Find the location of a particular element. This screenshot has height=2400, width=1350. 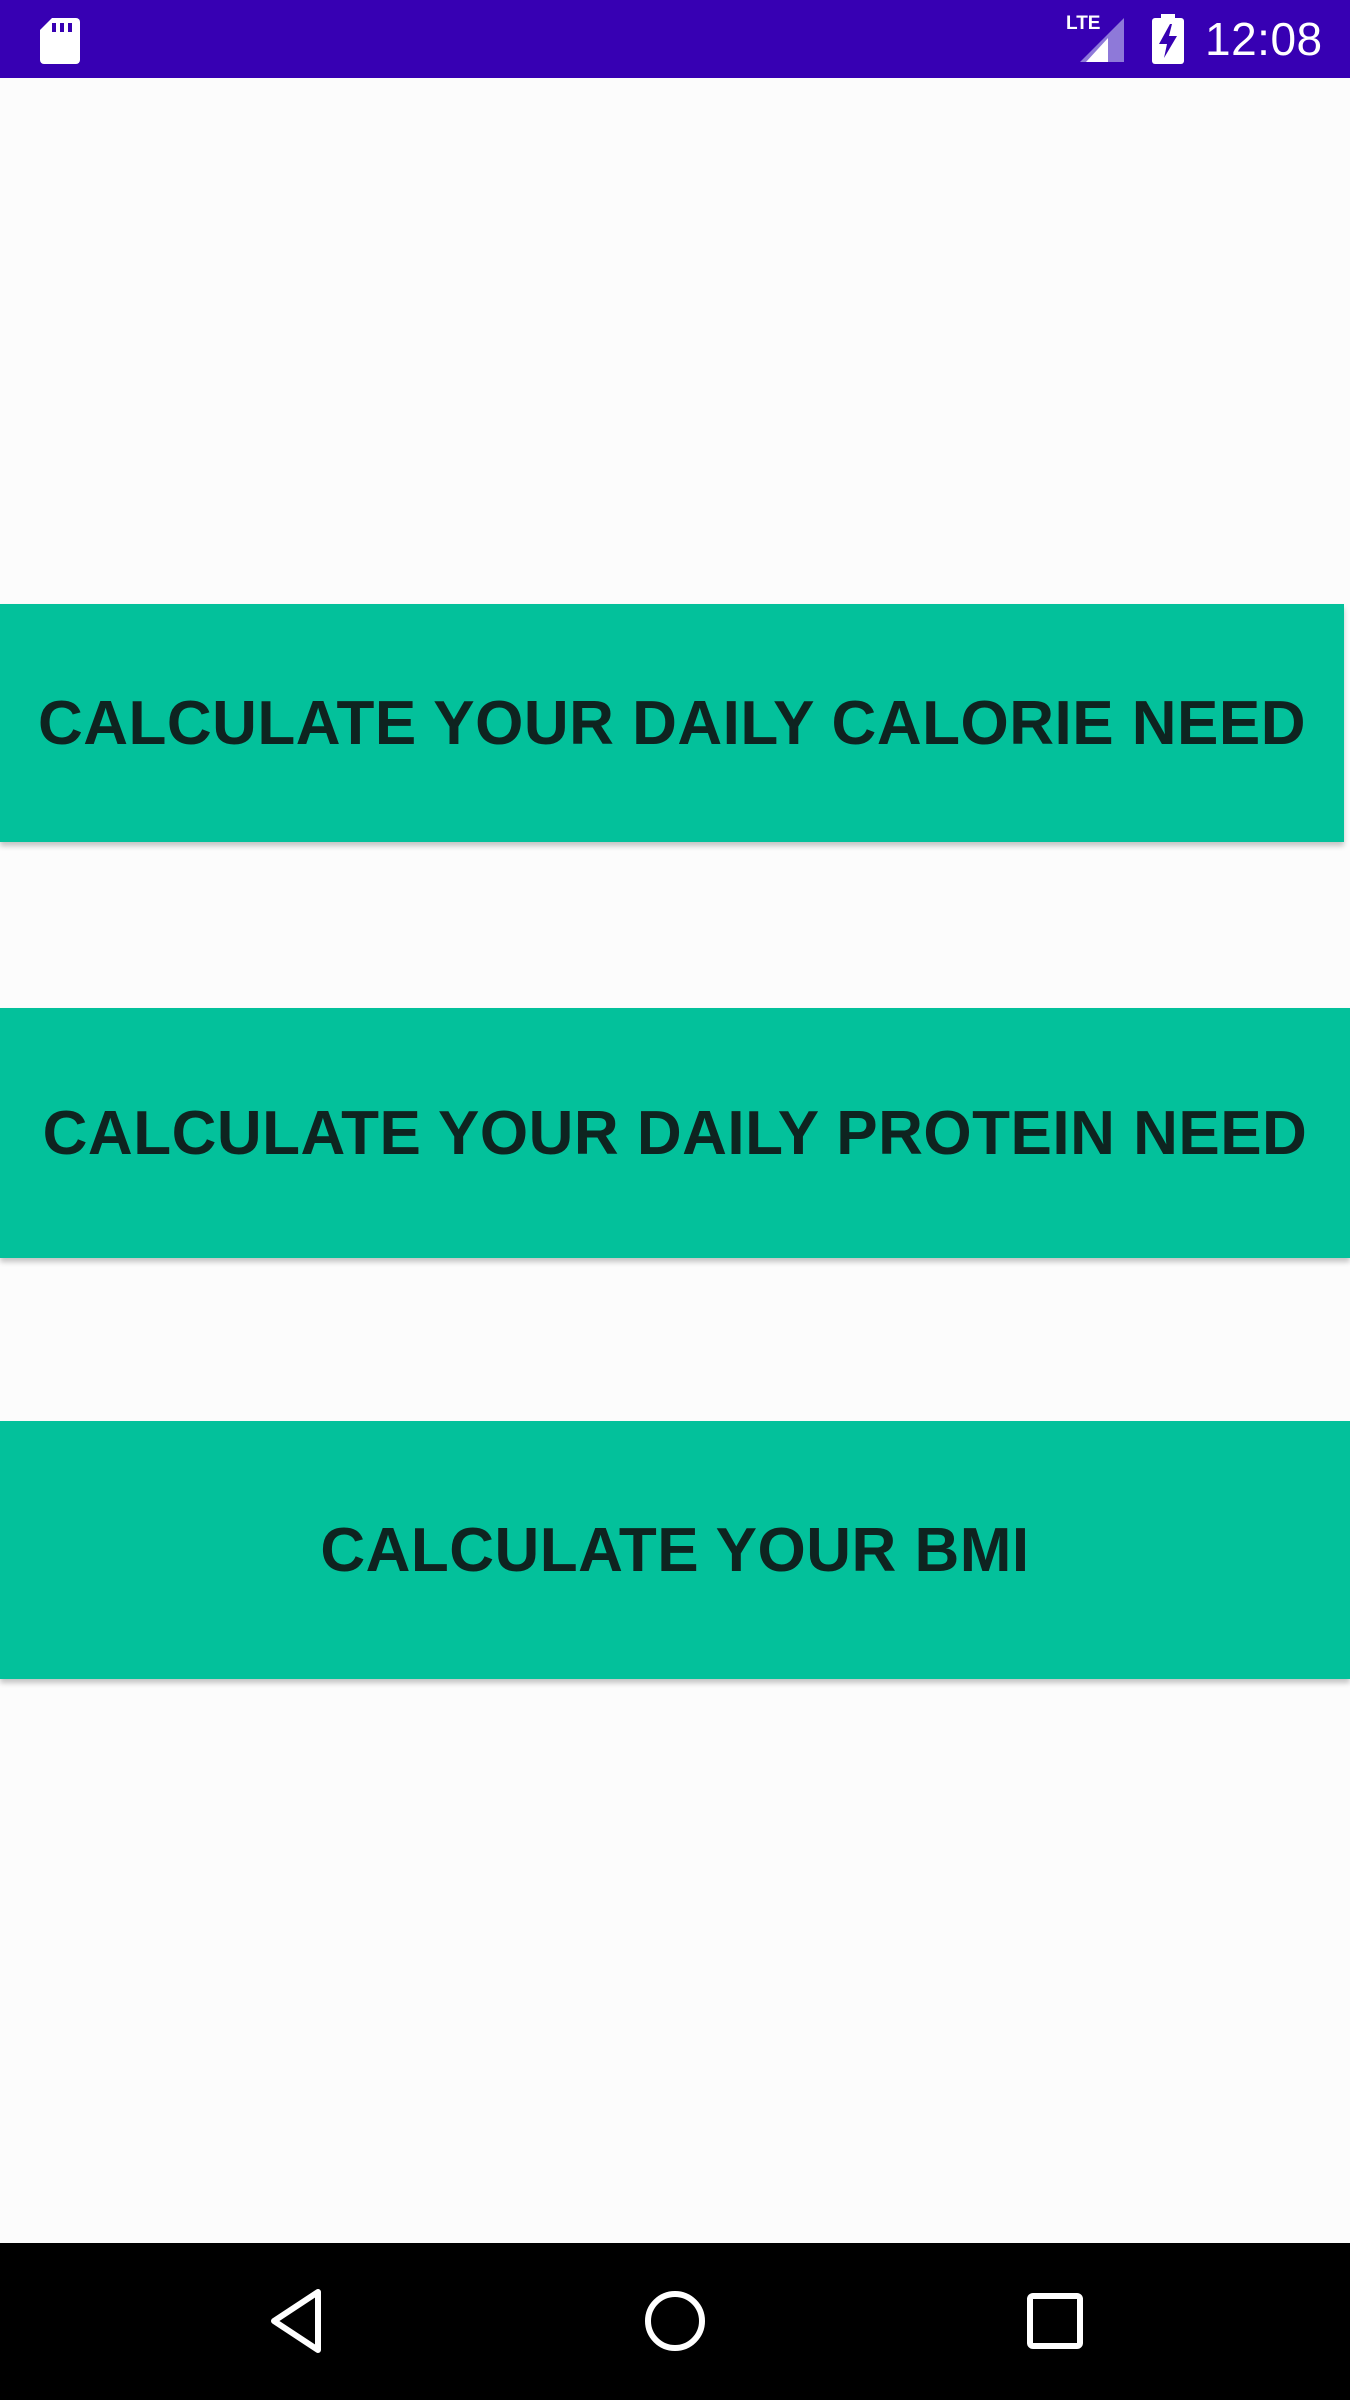

protein-need-button: CALCULATE YOUR DAILY PROTEIN NEED is located at coordinates (675, 1133).